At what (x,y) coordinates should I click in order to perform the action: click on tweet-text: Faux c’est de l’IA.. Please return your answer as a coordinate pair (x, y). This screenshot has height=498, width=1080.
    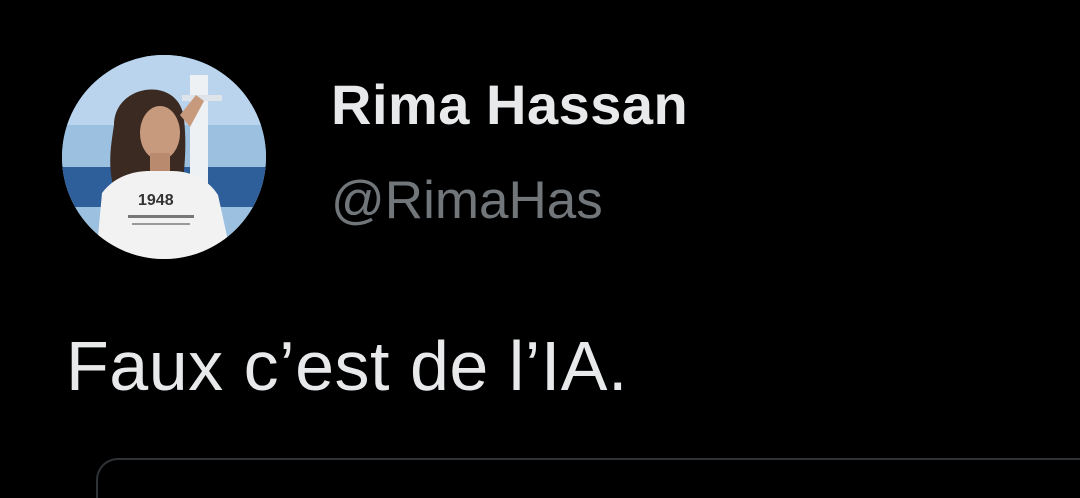
    Looking at the image, I should click on (347, 366).